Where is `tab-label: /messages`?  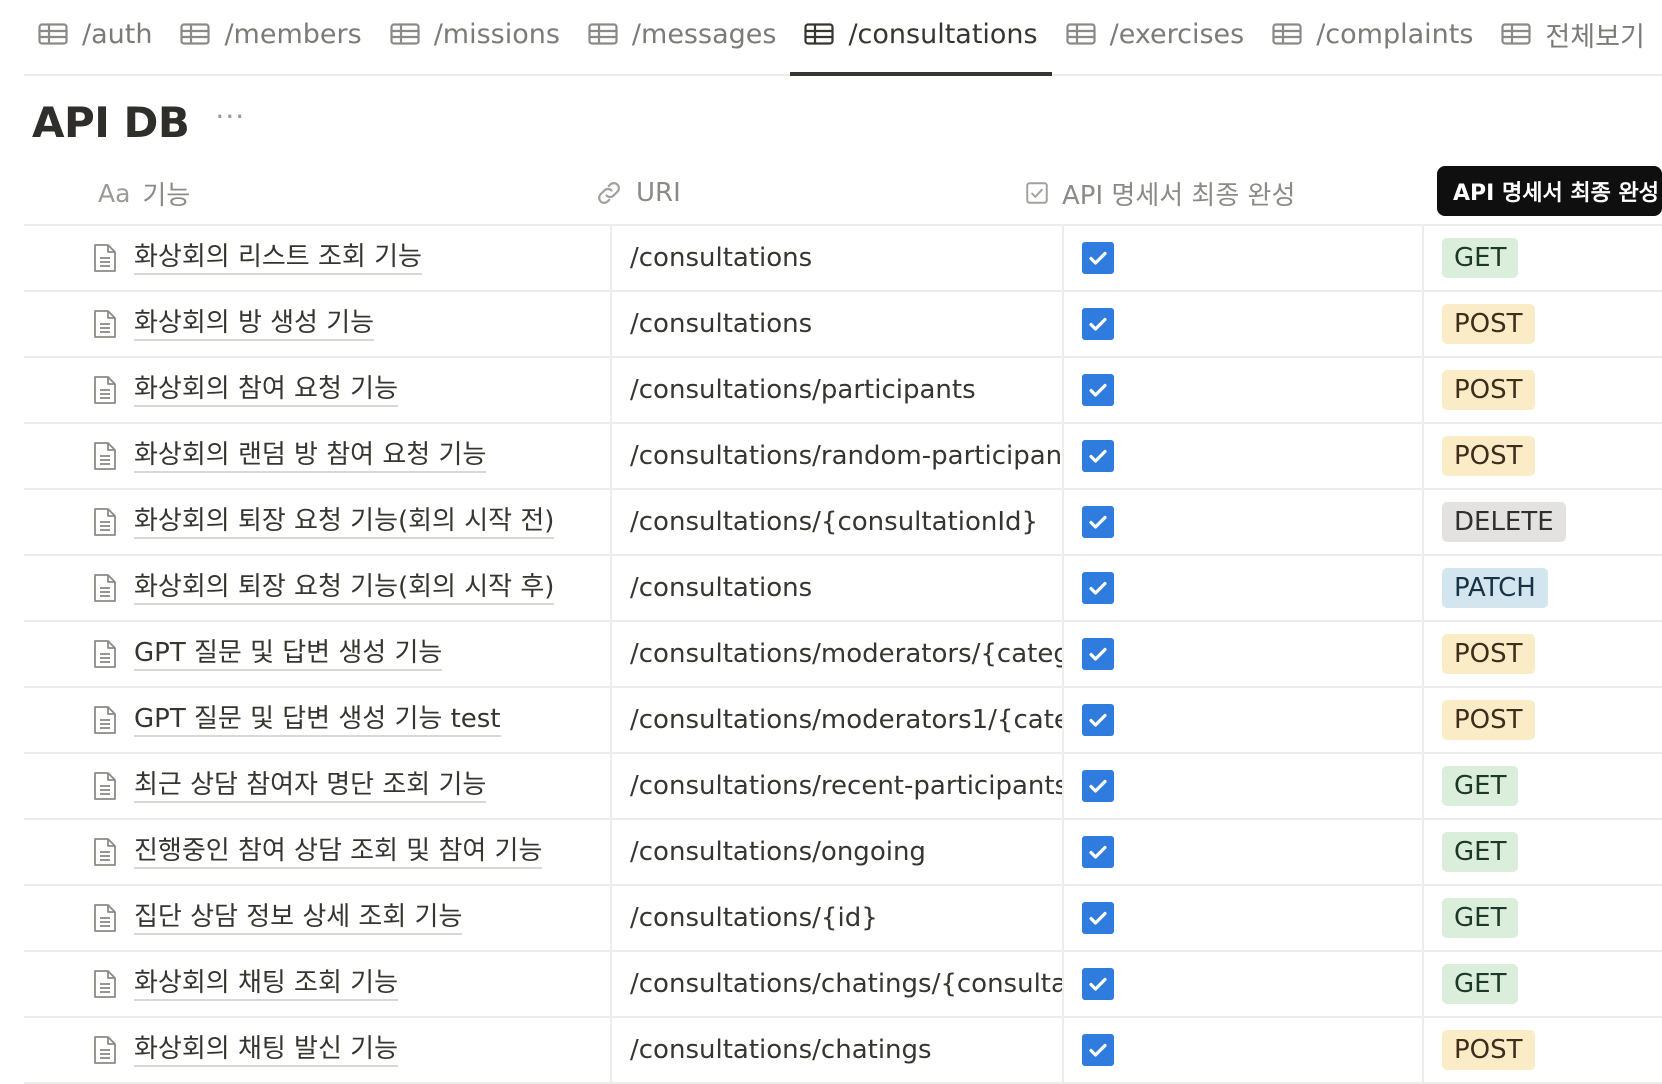
tab-label: /messages is located at coordinates (704, 34).